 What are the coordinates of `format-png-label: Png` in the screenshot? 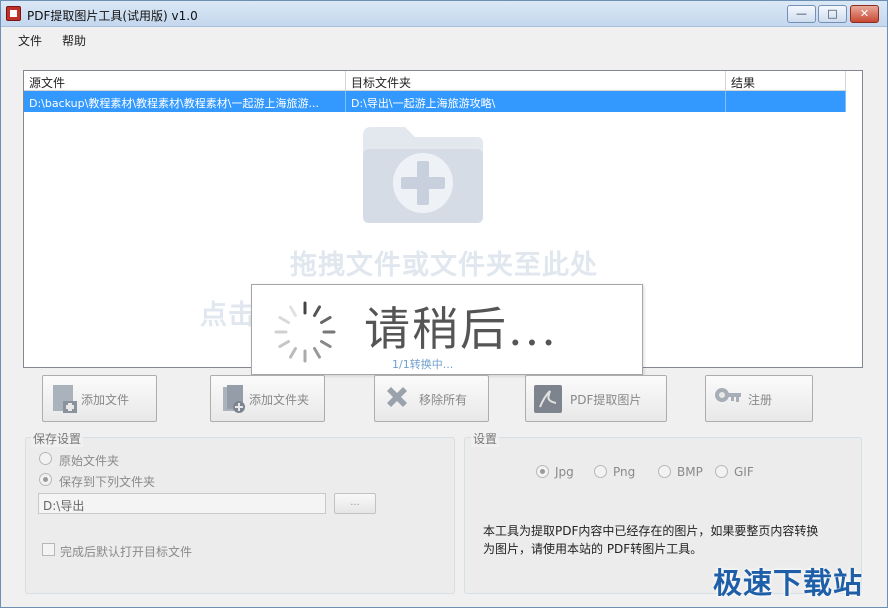 It's located at (624, 472).